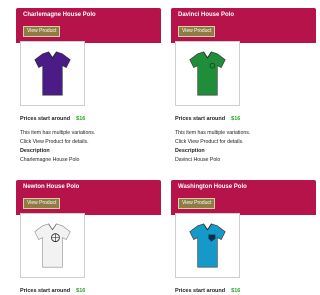 This screenshot has height=295, width=320. Describe the element at coordinates (243, 197) in the screenshot. I see `product-card-header: Washington House Polo View Product` at that location.